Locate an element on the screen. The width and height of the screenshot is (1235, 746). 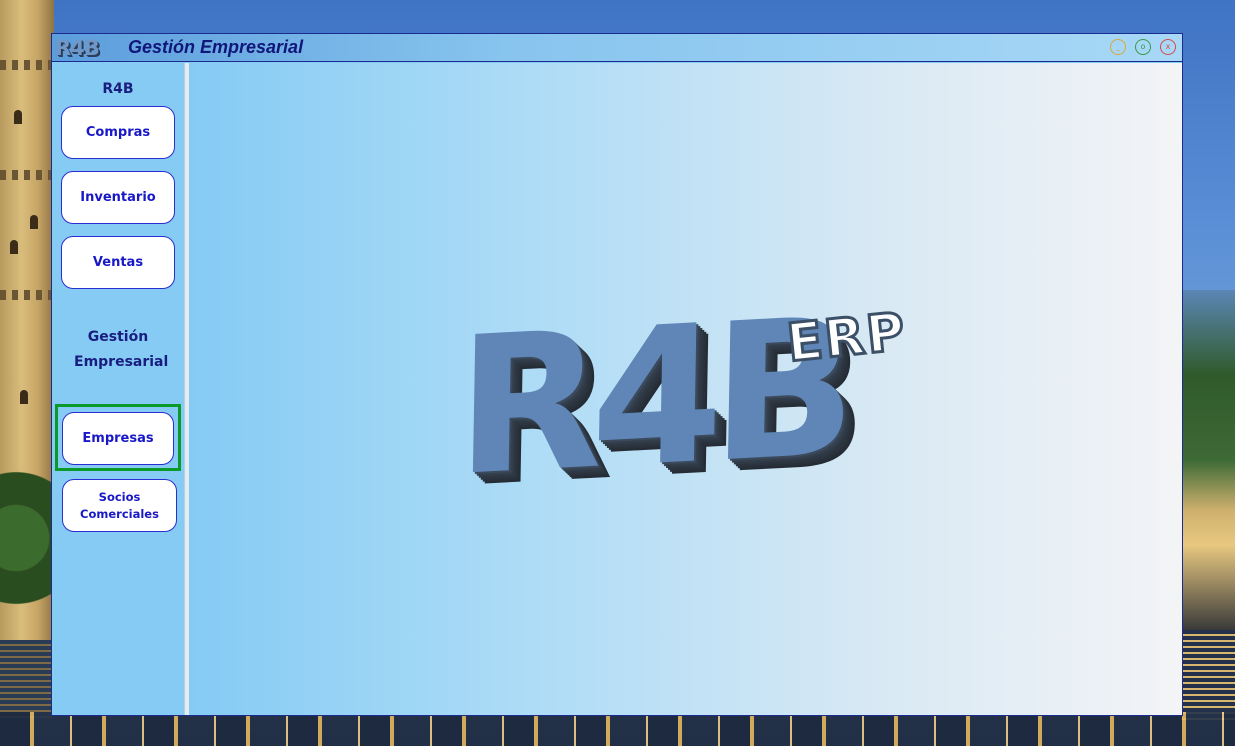
background-water-right is located at coordinates (1208, 675).